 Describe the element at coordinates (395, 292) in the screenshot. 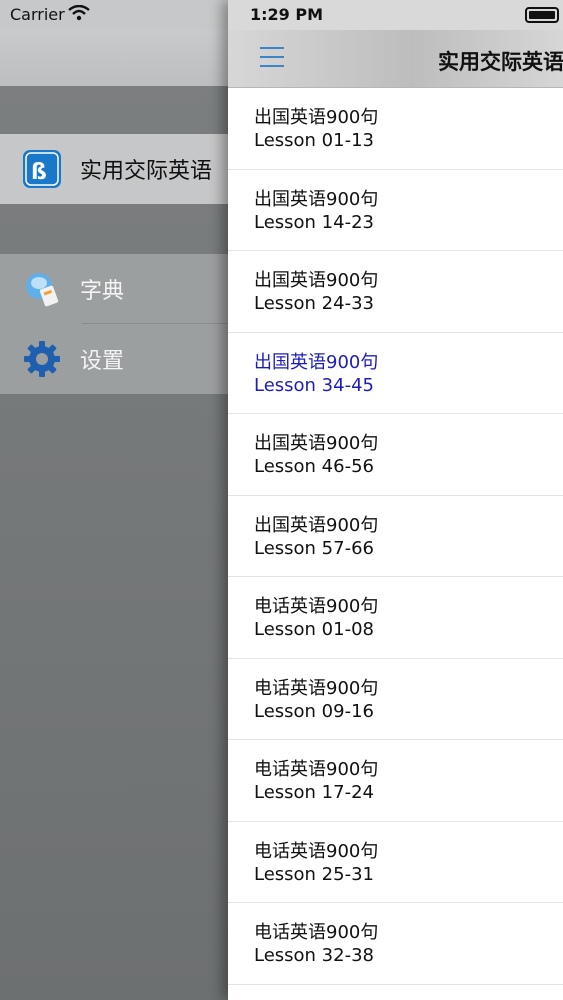

I see `list-item: 出国英语900句 Lesson 24-33` at that location.